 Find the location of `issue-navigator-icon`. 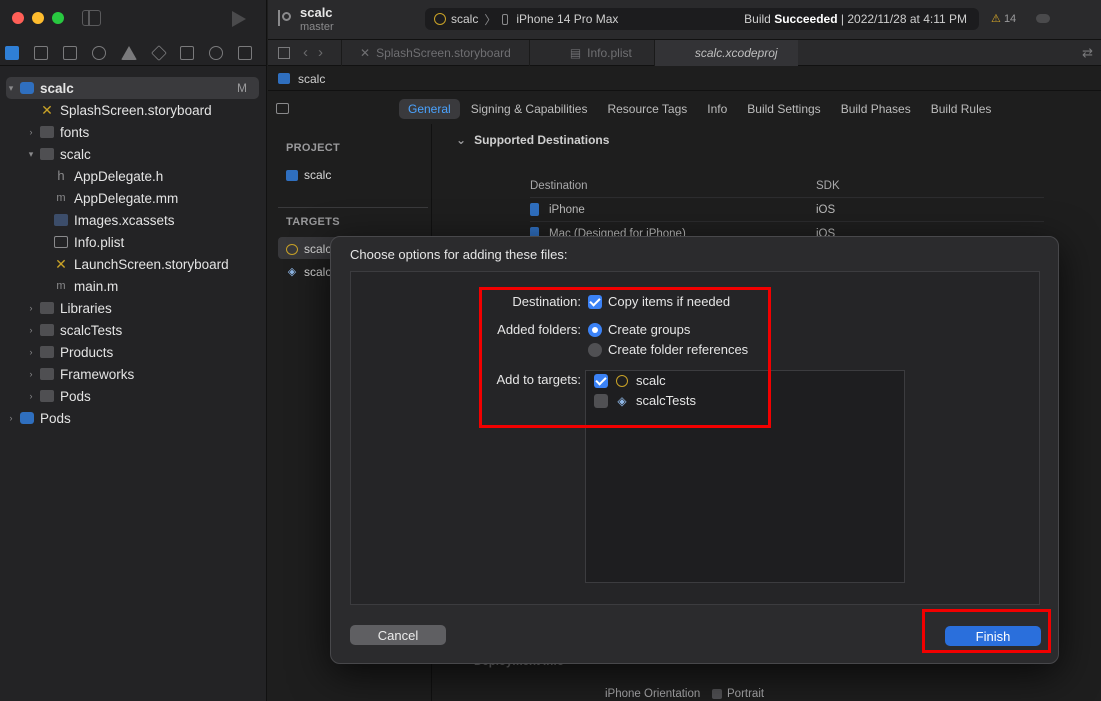

issue-navigator-icon is located at coordinates (128, 52).